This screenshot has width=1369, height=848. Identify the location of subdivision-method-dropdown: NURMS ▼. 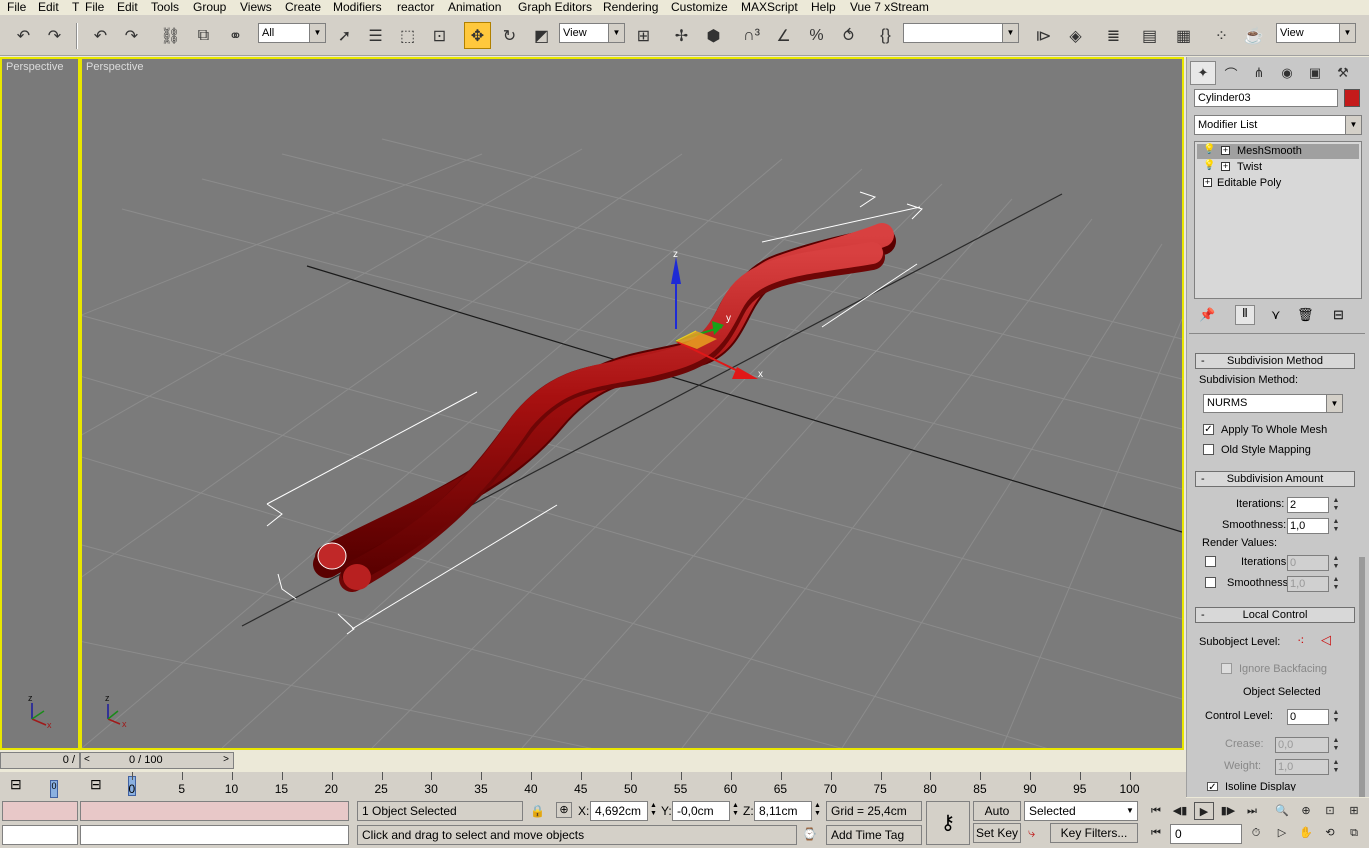
(1273, 403).